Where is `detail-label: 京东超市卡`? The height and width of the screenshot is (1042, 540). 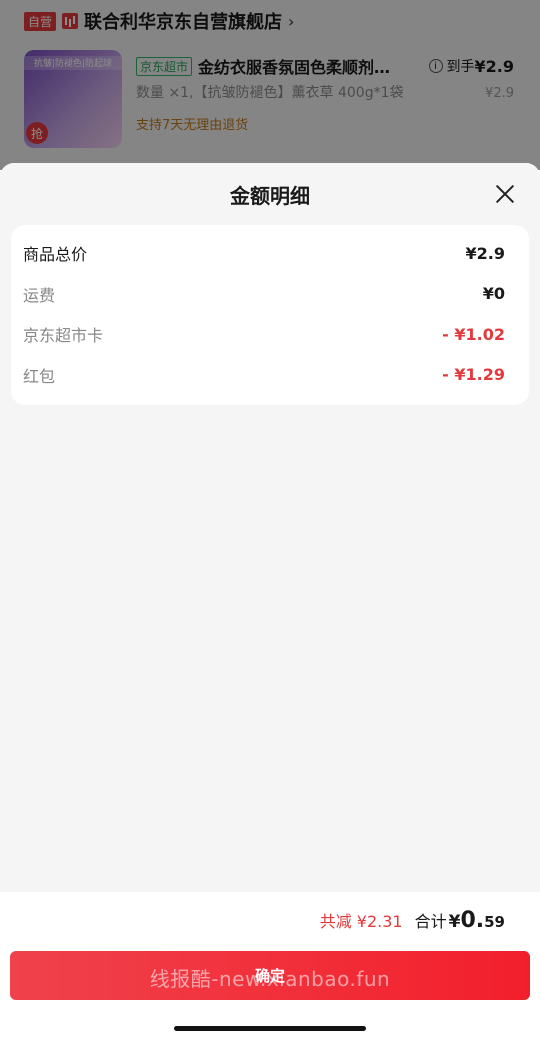
detail-label: 京东超市卡 is located at coordinates (63, 336).